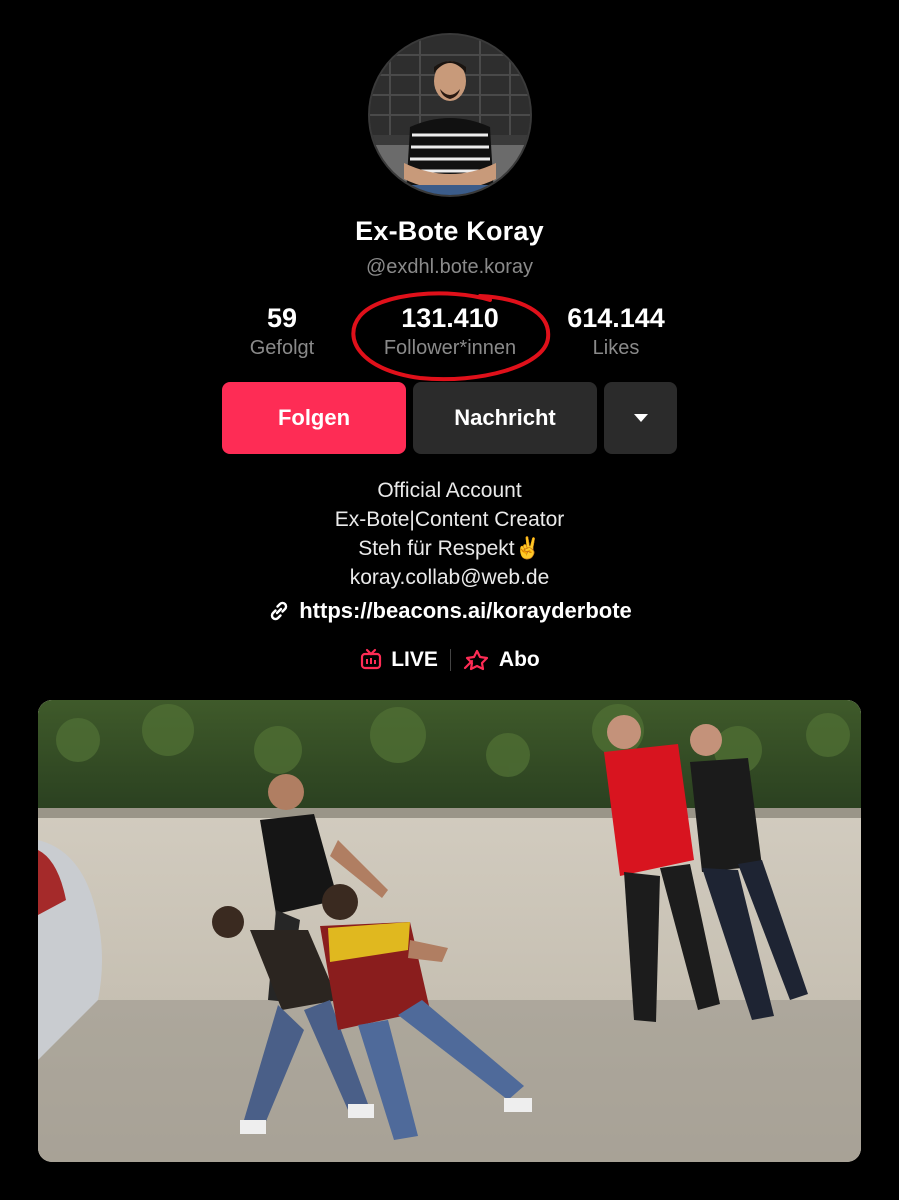 The height and width of the screenshot is (1200, 899). Describe the element at coordinates (450, 318) in the screenshot. I see `followers-count: 131.410` at that location.